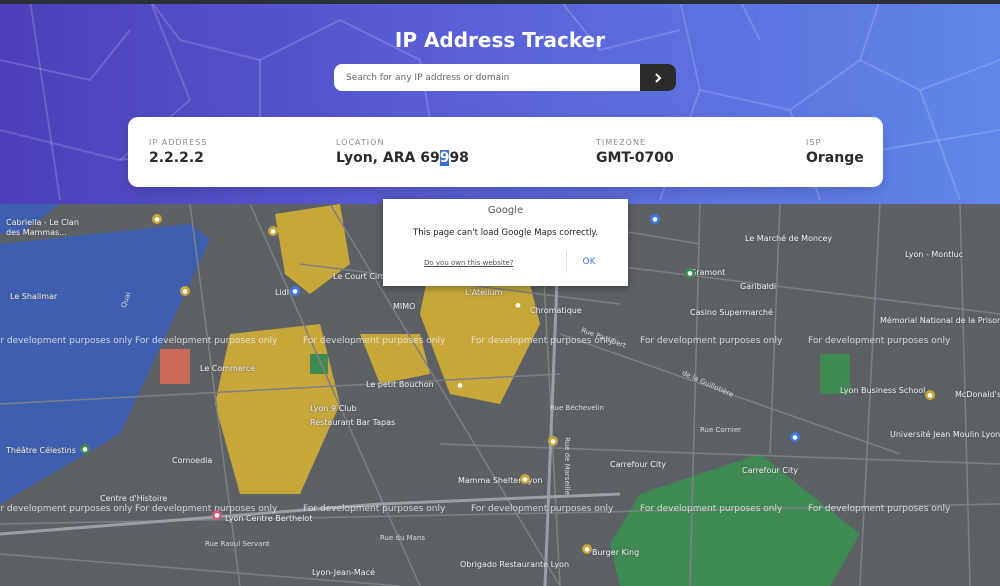  I want to click on location-value: Lyon, ARA 69998, so click(402, 158).